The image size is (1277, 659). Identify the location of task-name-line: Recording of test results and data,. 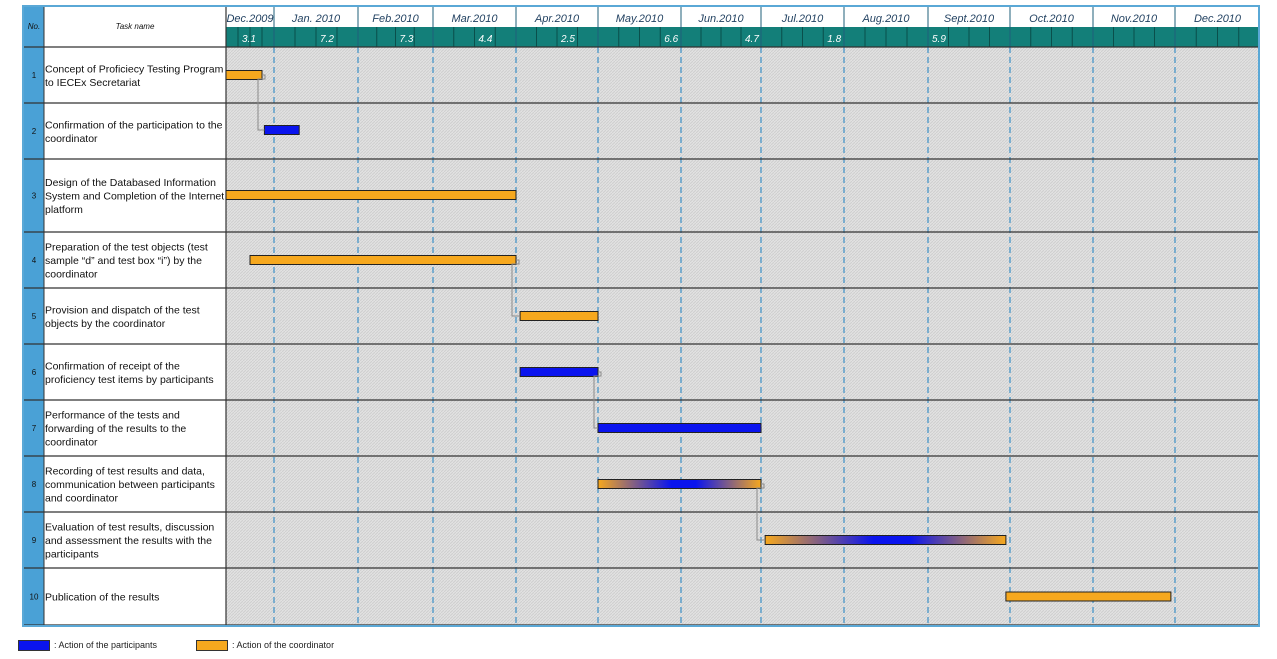
(125, 472).